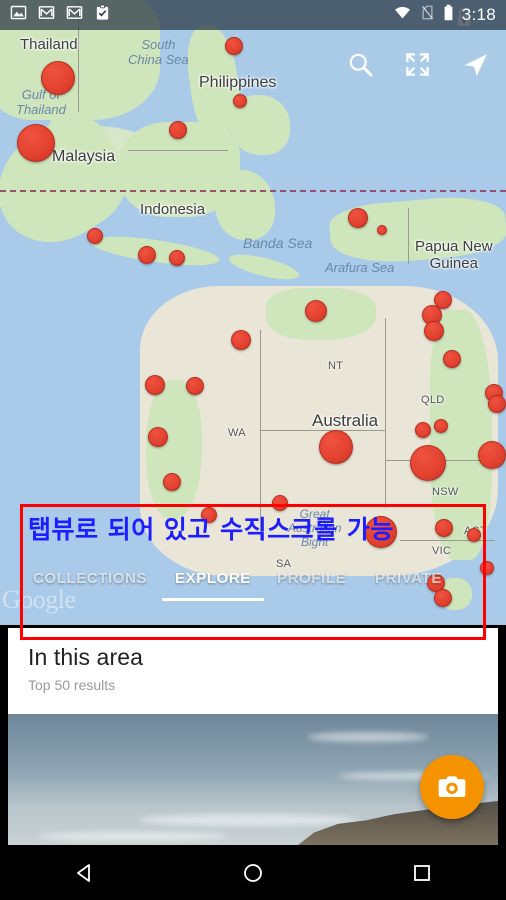 The width and height of the screenshot is (506, 900). Describe the element at coordinates (360, 267) in the screenshot. I see `map-sea-label: Arafura Sea` at that location.